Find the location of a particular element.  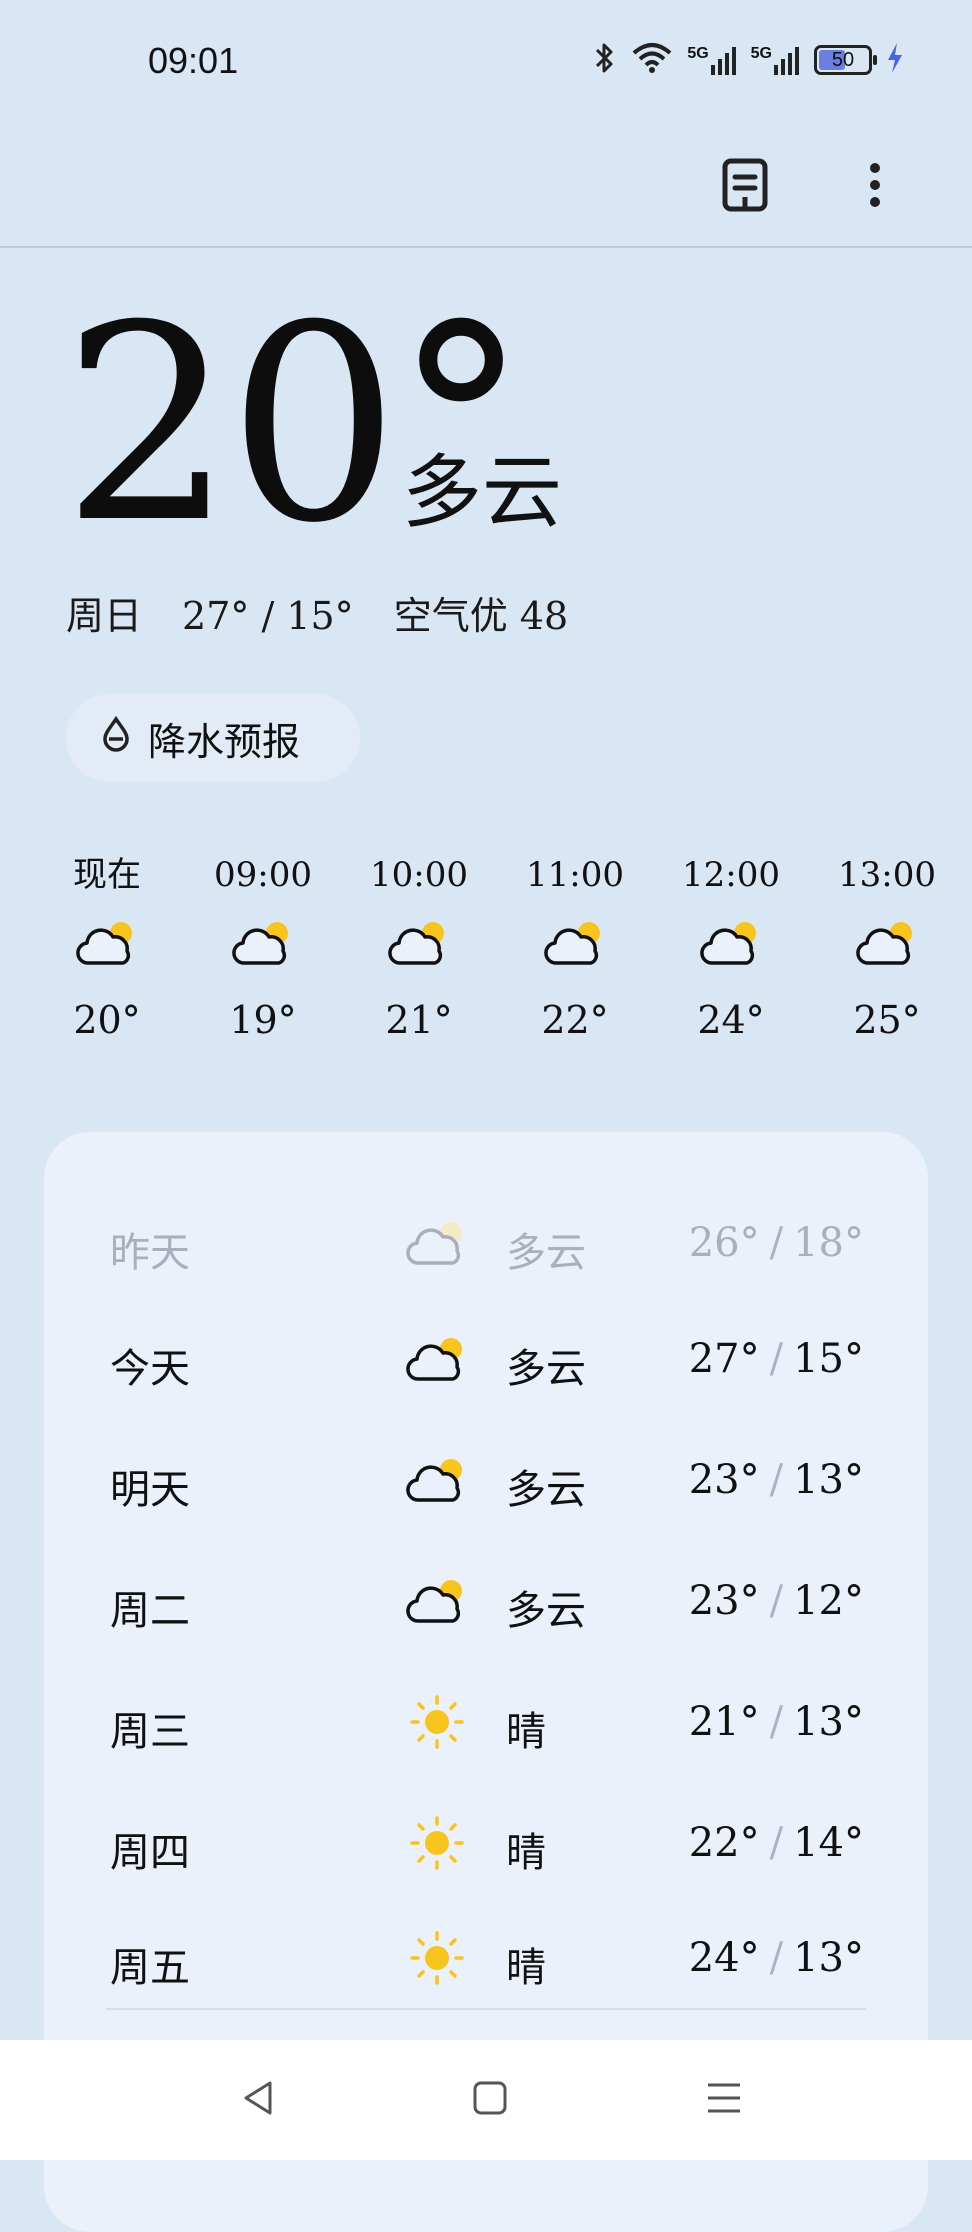

daily-high: 27° is located at coordinates (724, 1359).